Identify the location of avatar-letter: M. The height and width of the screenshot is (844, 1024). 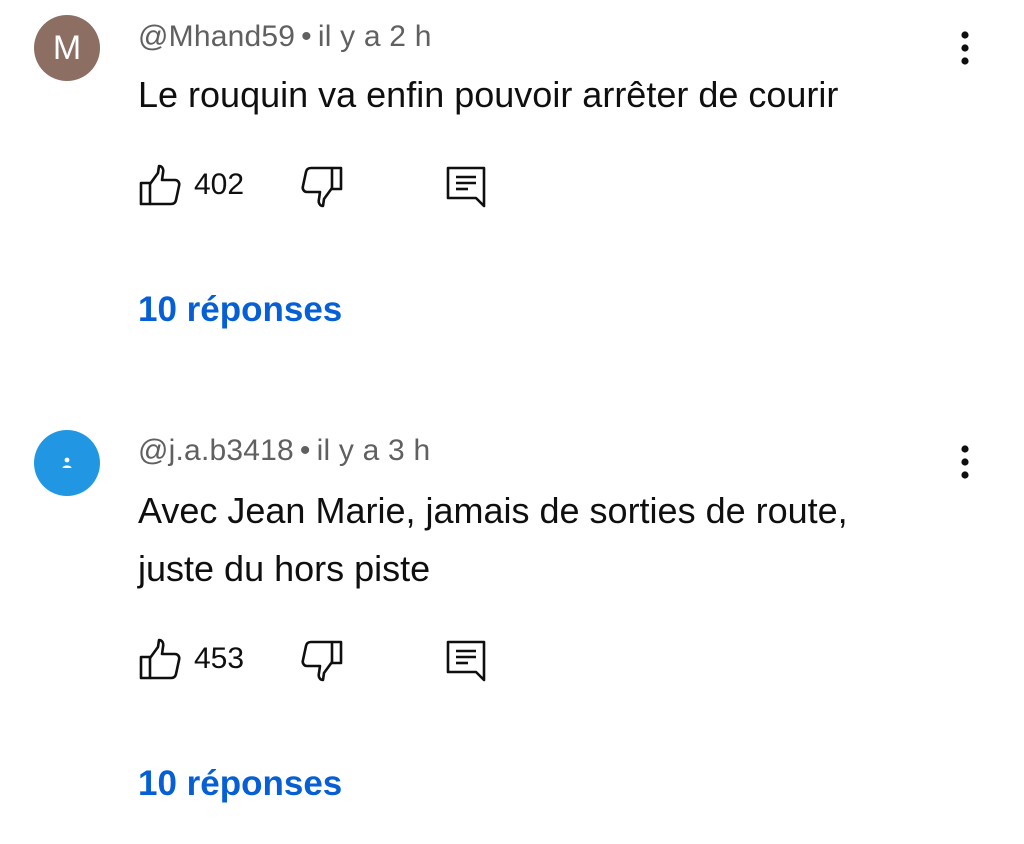
(67, 47).